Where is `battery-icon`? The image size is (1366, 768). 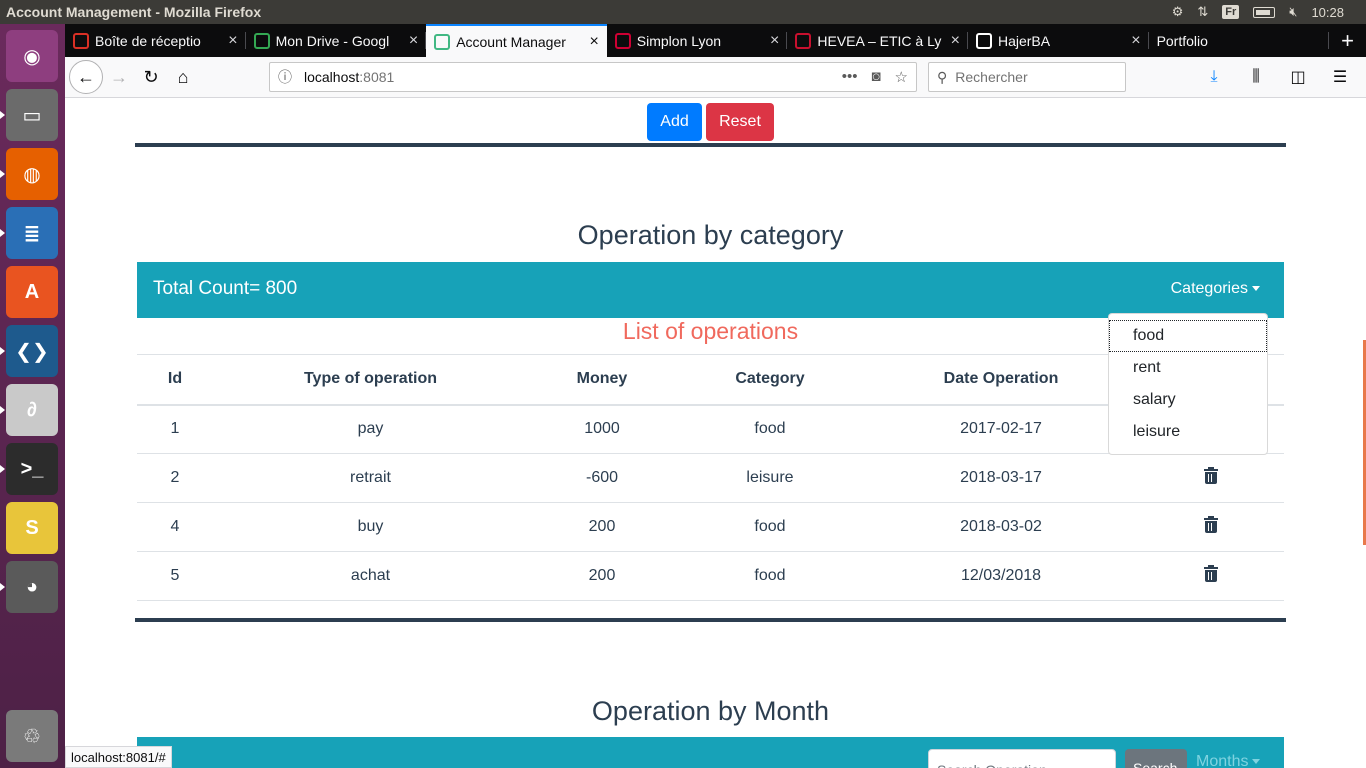 battery-icon is located at coordinates (1264, 12).